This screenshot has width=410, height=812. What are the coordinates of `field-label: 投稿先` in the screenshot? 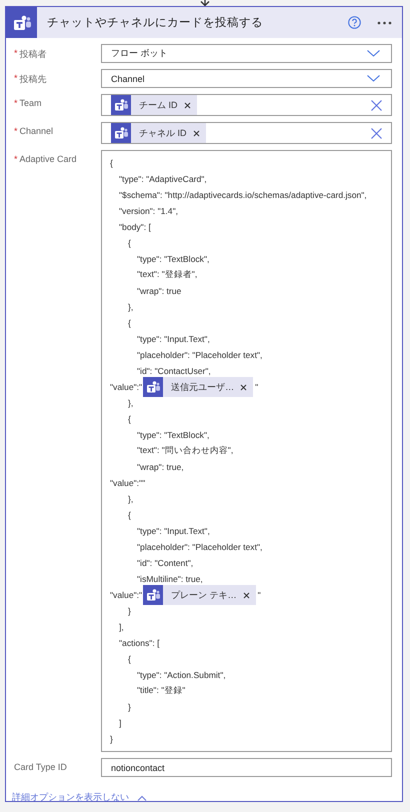 It's located at (33, 79).